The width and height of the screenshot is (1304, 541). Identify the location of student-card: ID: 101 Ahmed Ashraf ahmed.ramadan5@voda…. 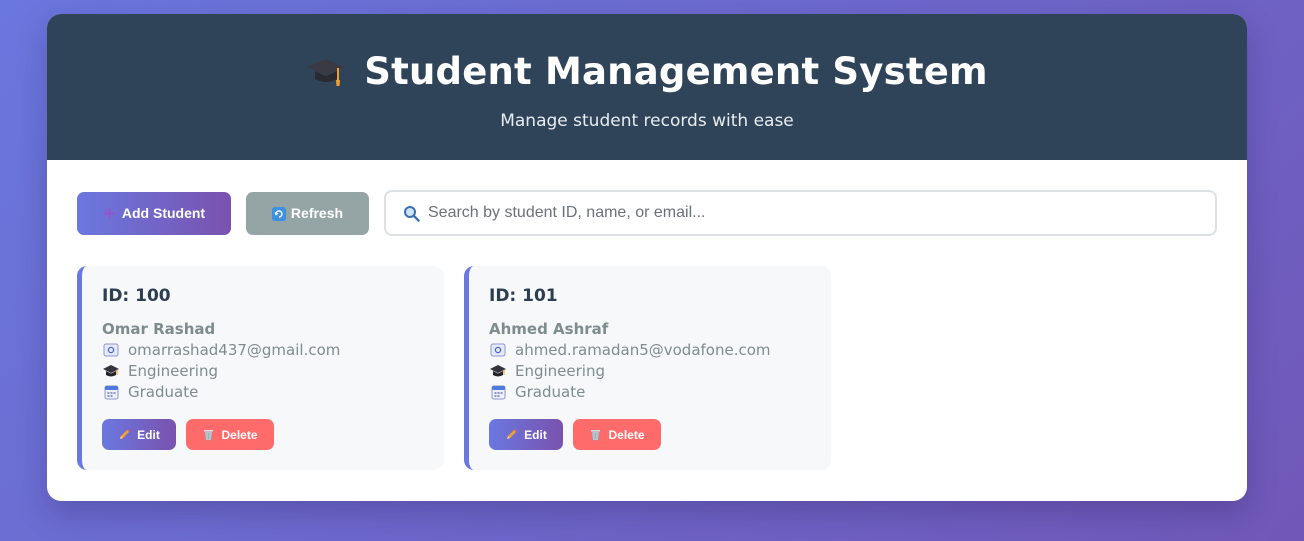
(647, 368).